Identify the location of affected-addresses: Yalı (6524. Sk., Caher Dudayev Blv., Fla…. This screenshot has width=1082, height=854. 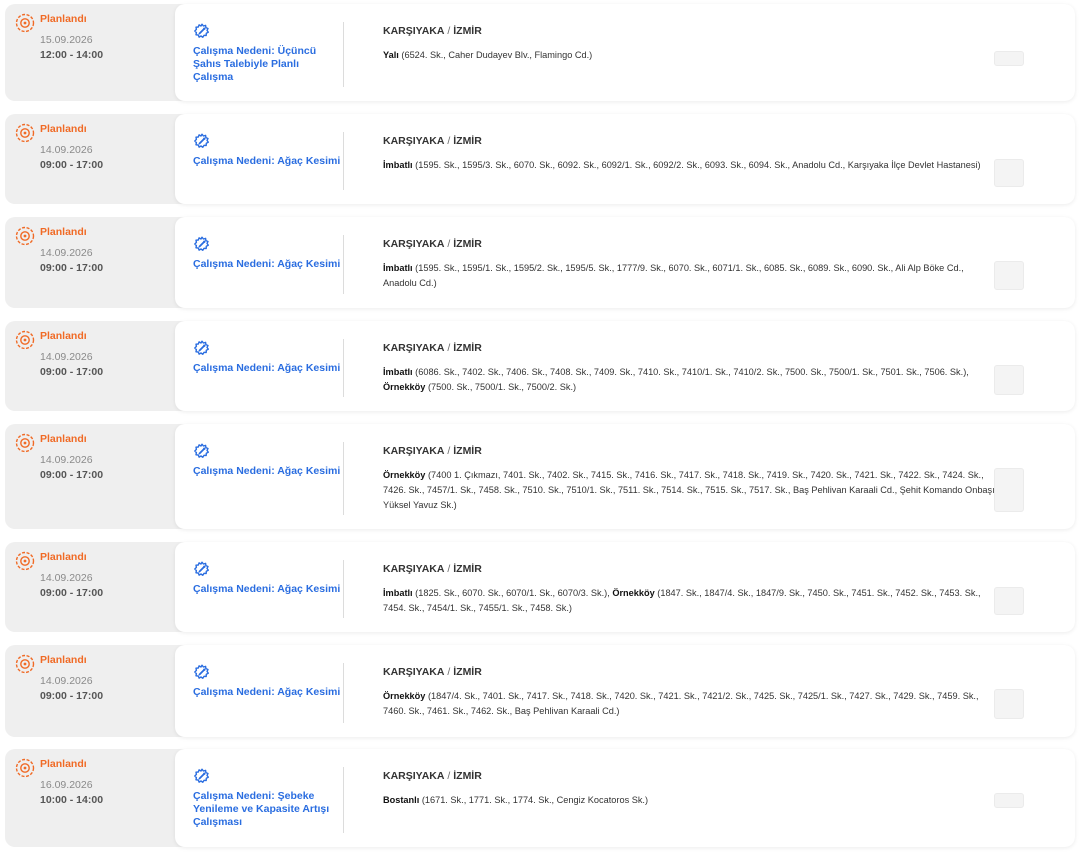
(689, 55).